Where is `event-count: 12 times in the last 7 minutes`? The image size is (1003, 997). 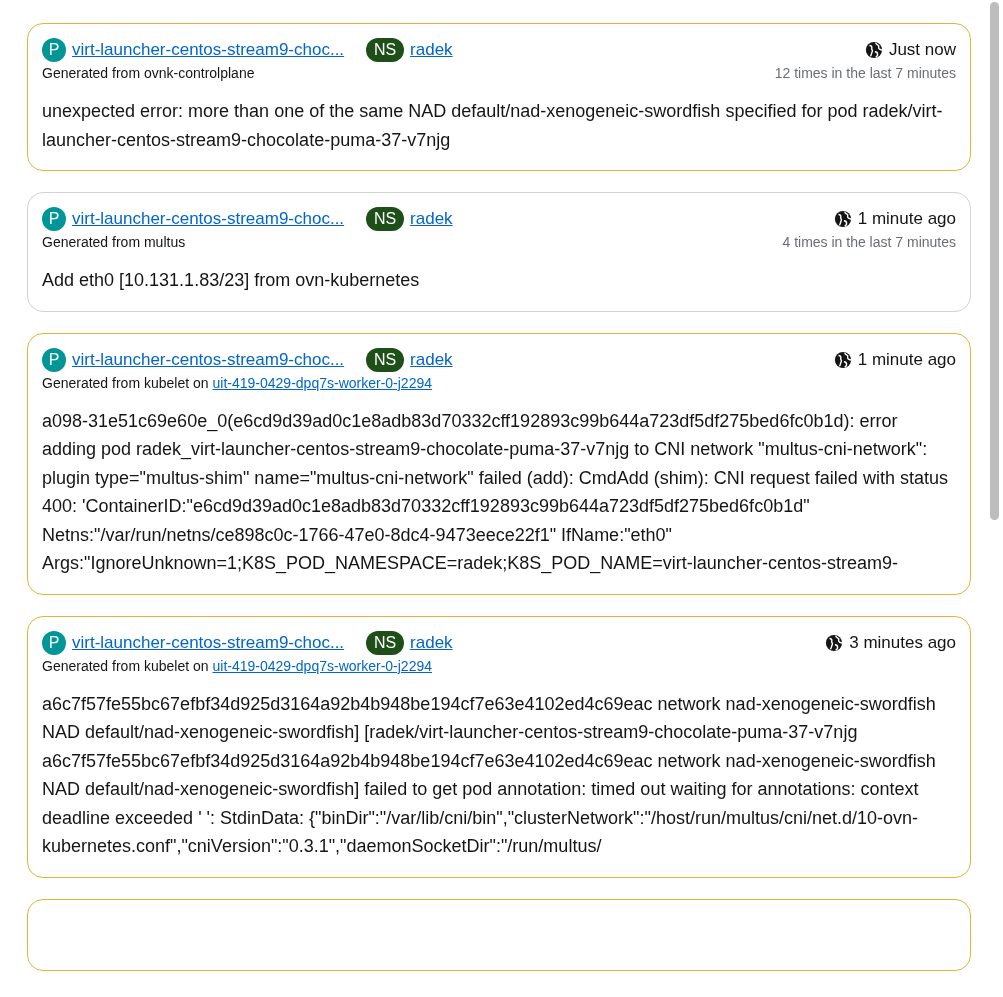 event-count: 12 times in the last 7 minutes is located at coordinates (865, 73).